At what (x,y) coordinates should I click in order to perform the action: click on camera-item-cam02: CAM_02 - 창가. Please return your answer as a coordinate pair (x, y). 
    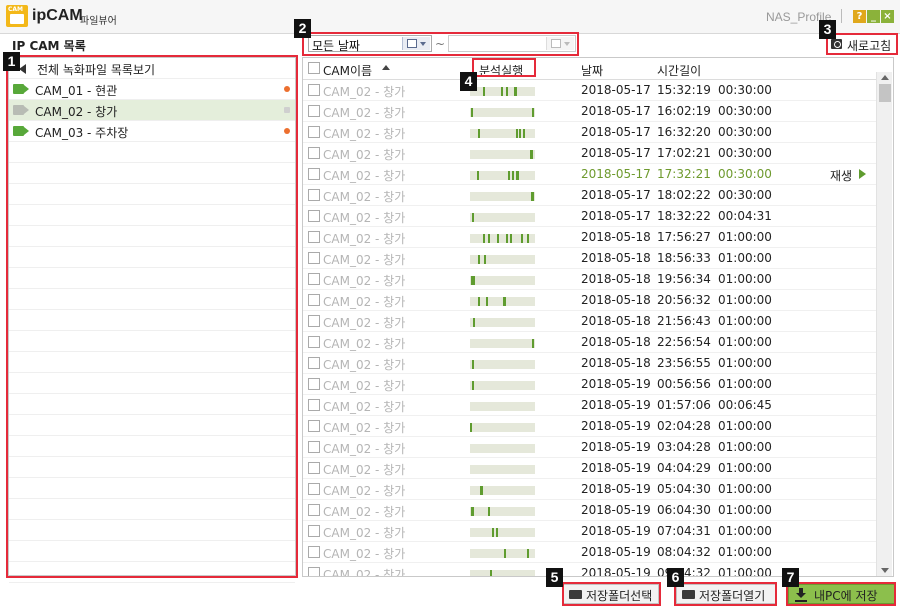
    Looking at the image, I should click on (152, 110).